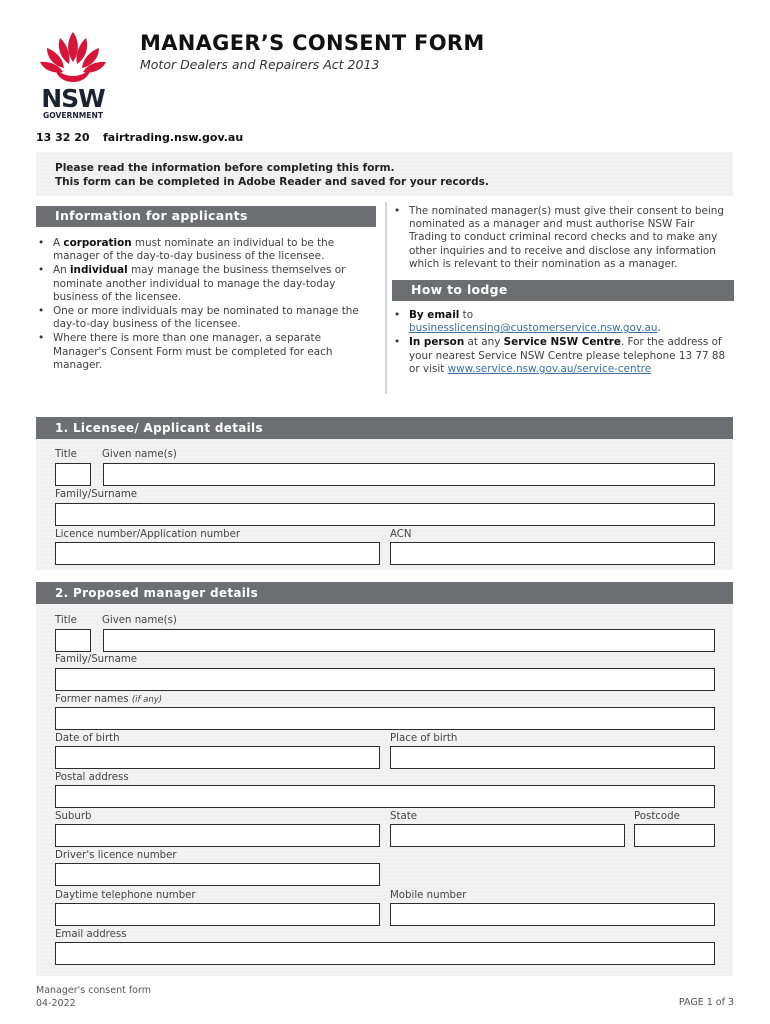 The image size is (770, 1024). What do you see at coordinates (401, 534) in the screenshot?
I see `acn-label: ACN` at bounding box center [401, 534].